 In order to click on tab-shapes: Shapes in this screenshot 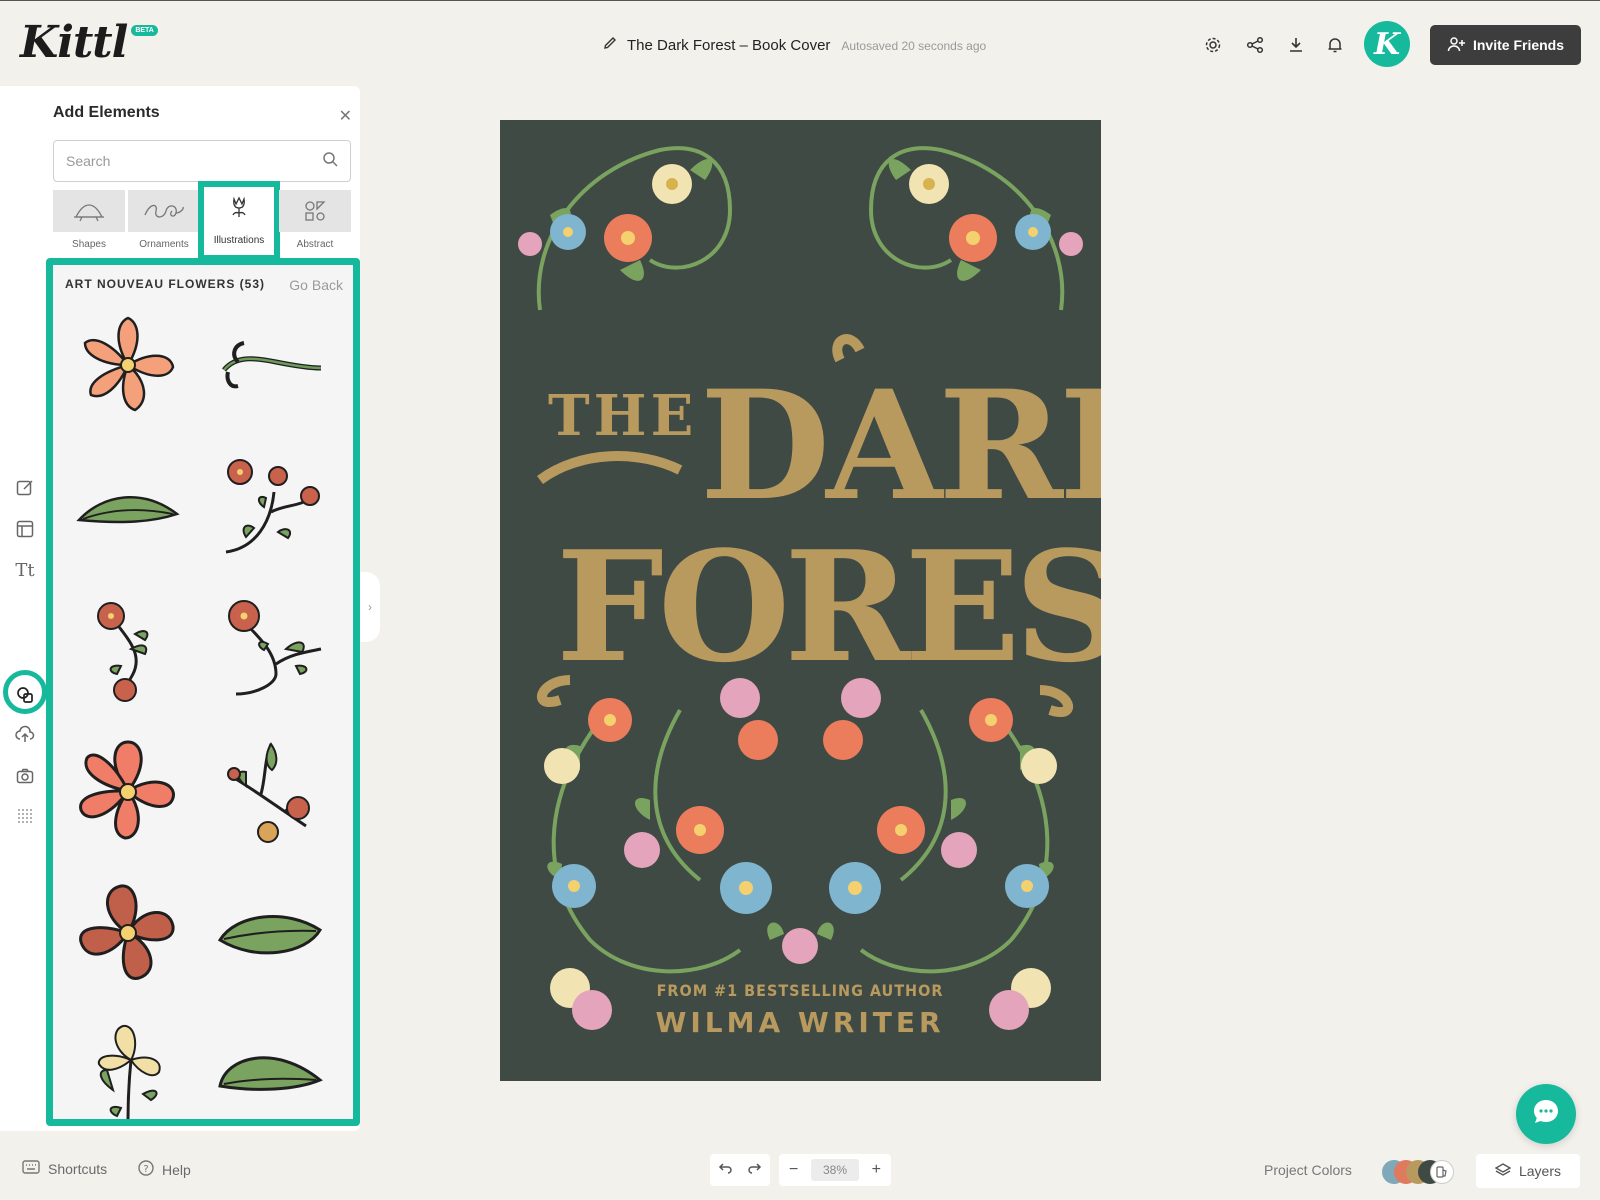, I will do `click(89, 222)`.